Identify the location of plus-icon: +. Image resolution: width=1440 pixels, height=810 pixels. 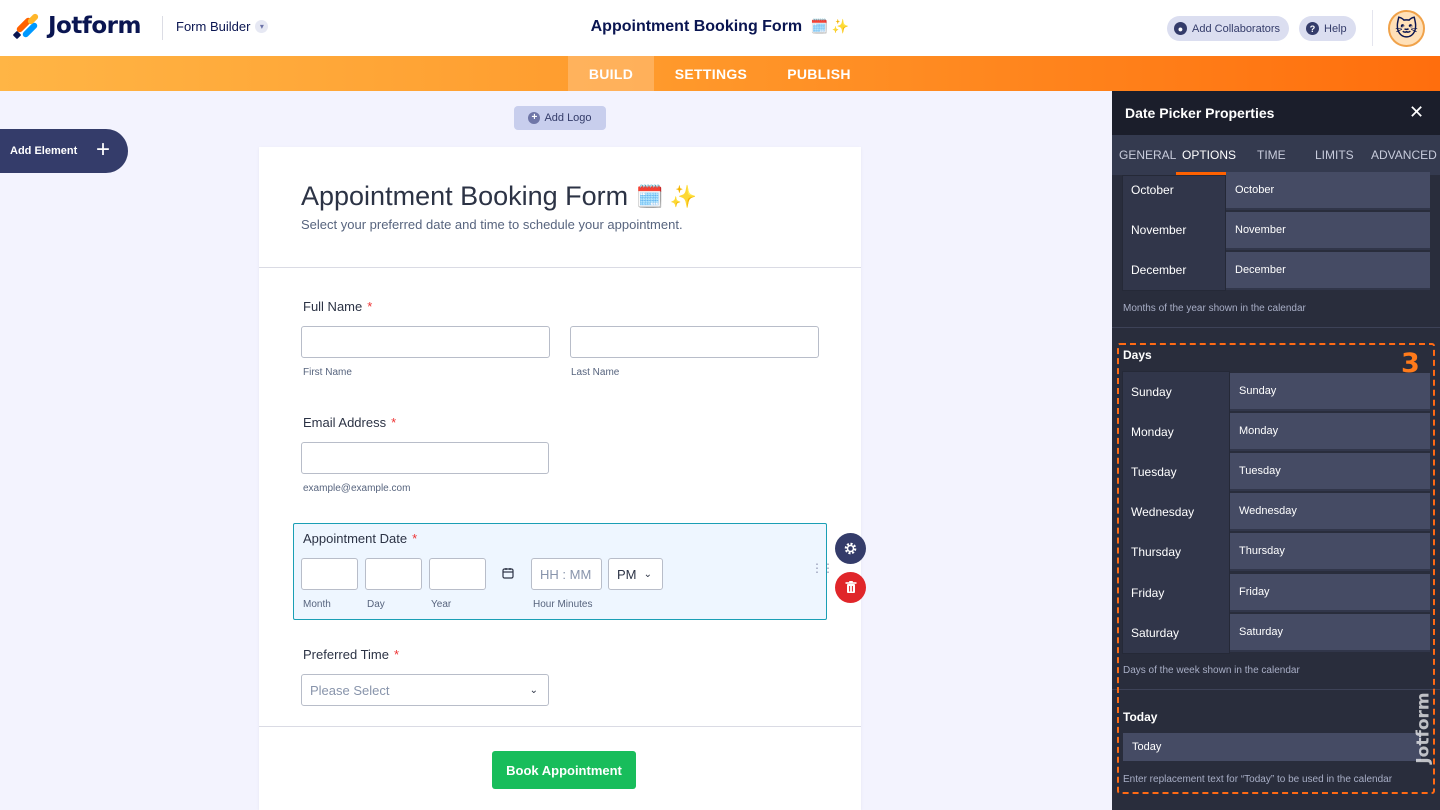
(103, 149).